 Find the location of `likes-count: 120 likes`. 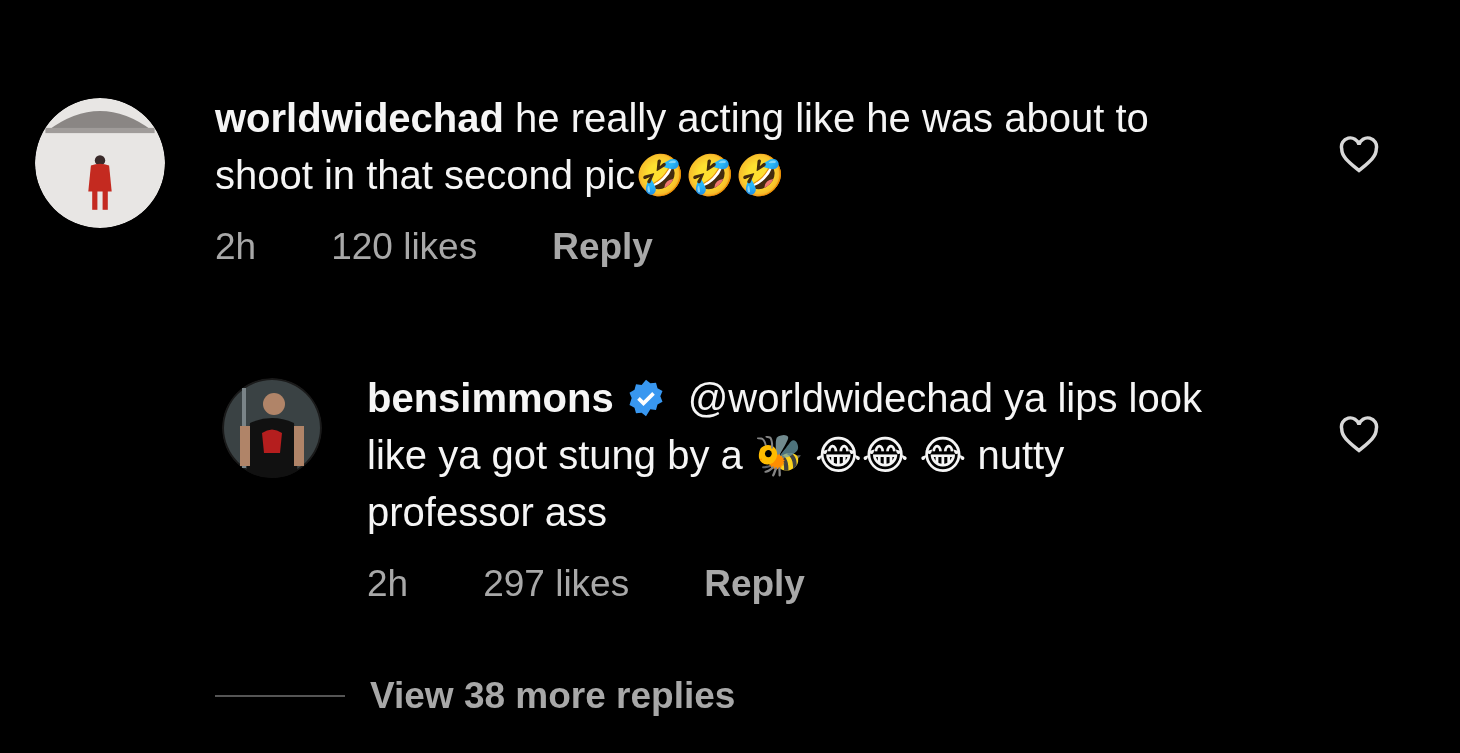

likes-count: 120 likes is located at coordinates (404, 247).